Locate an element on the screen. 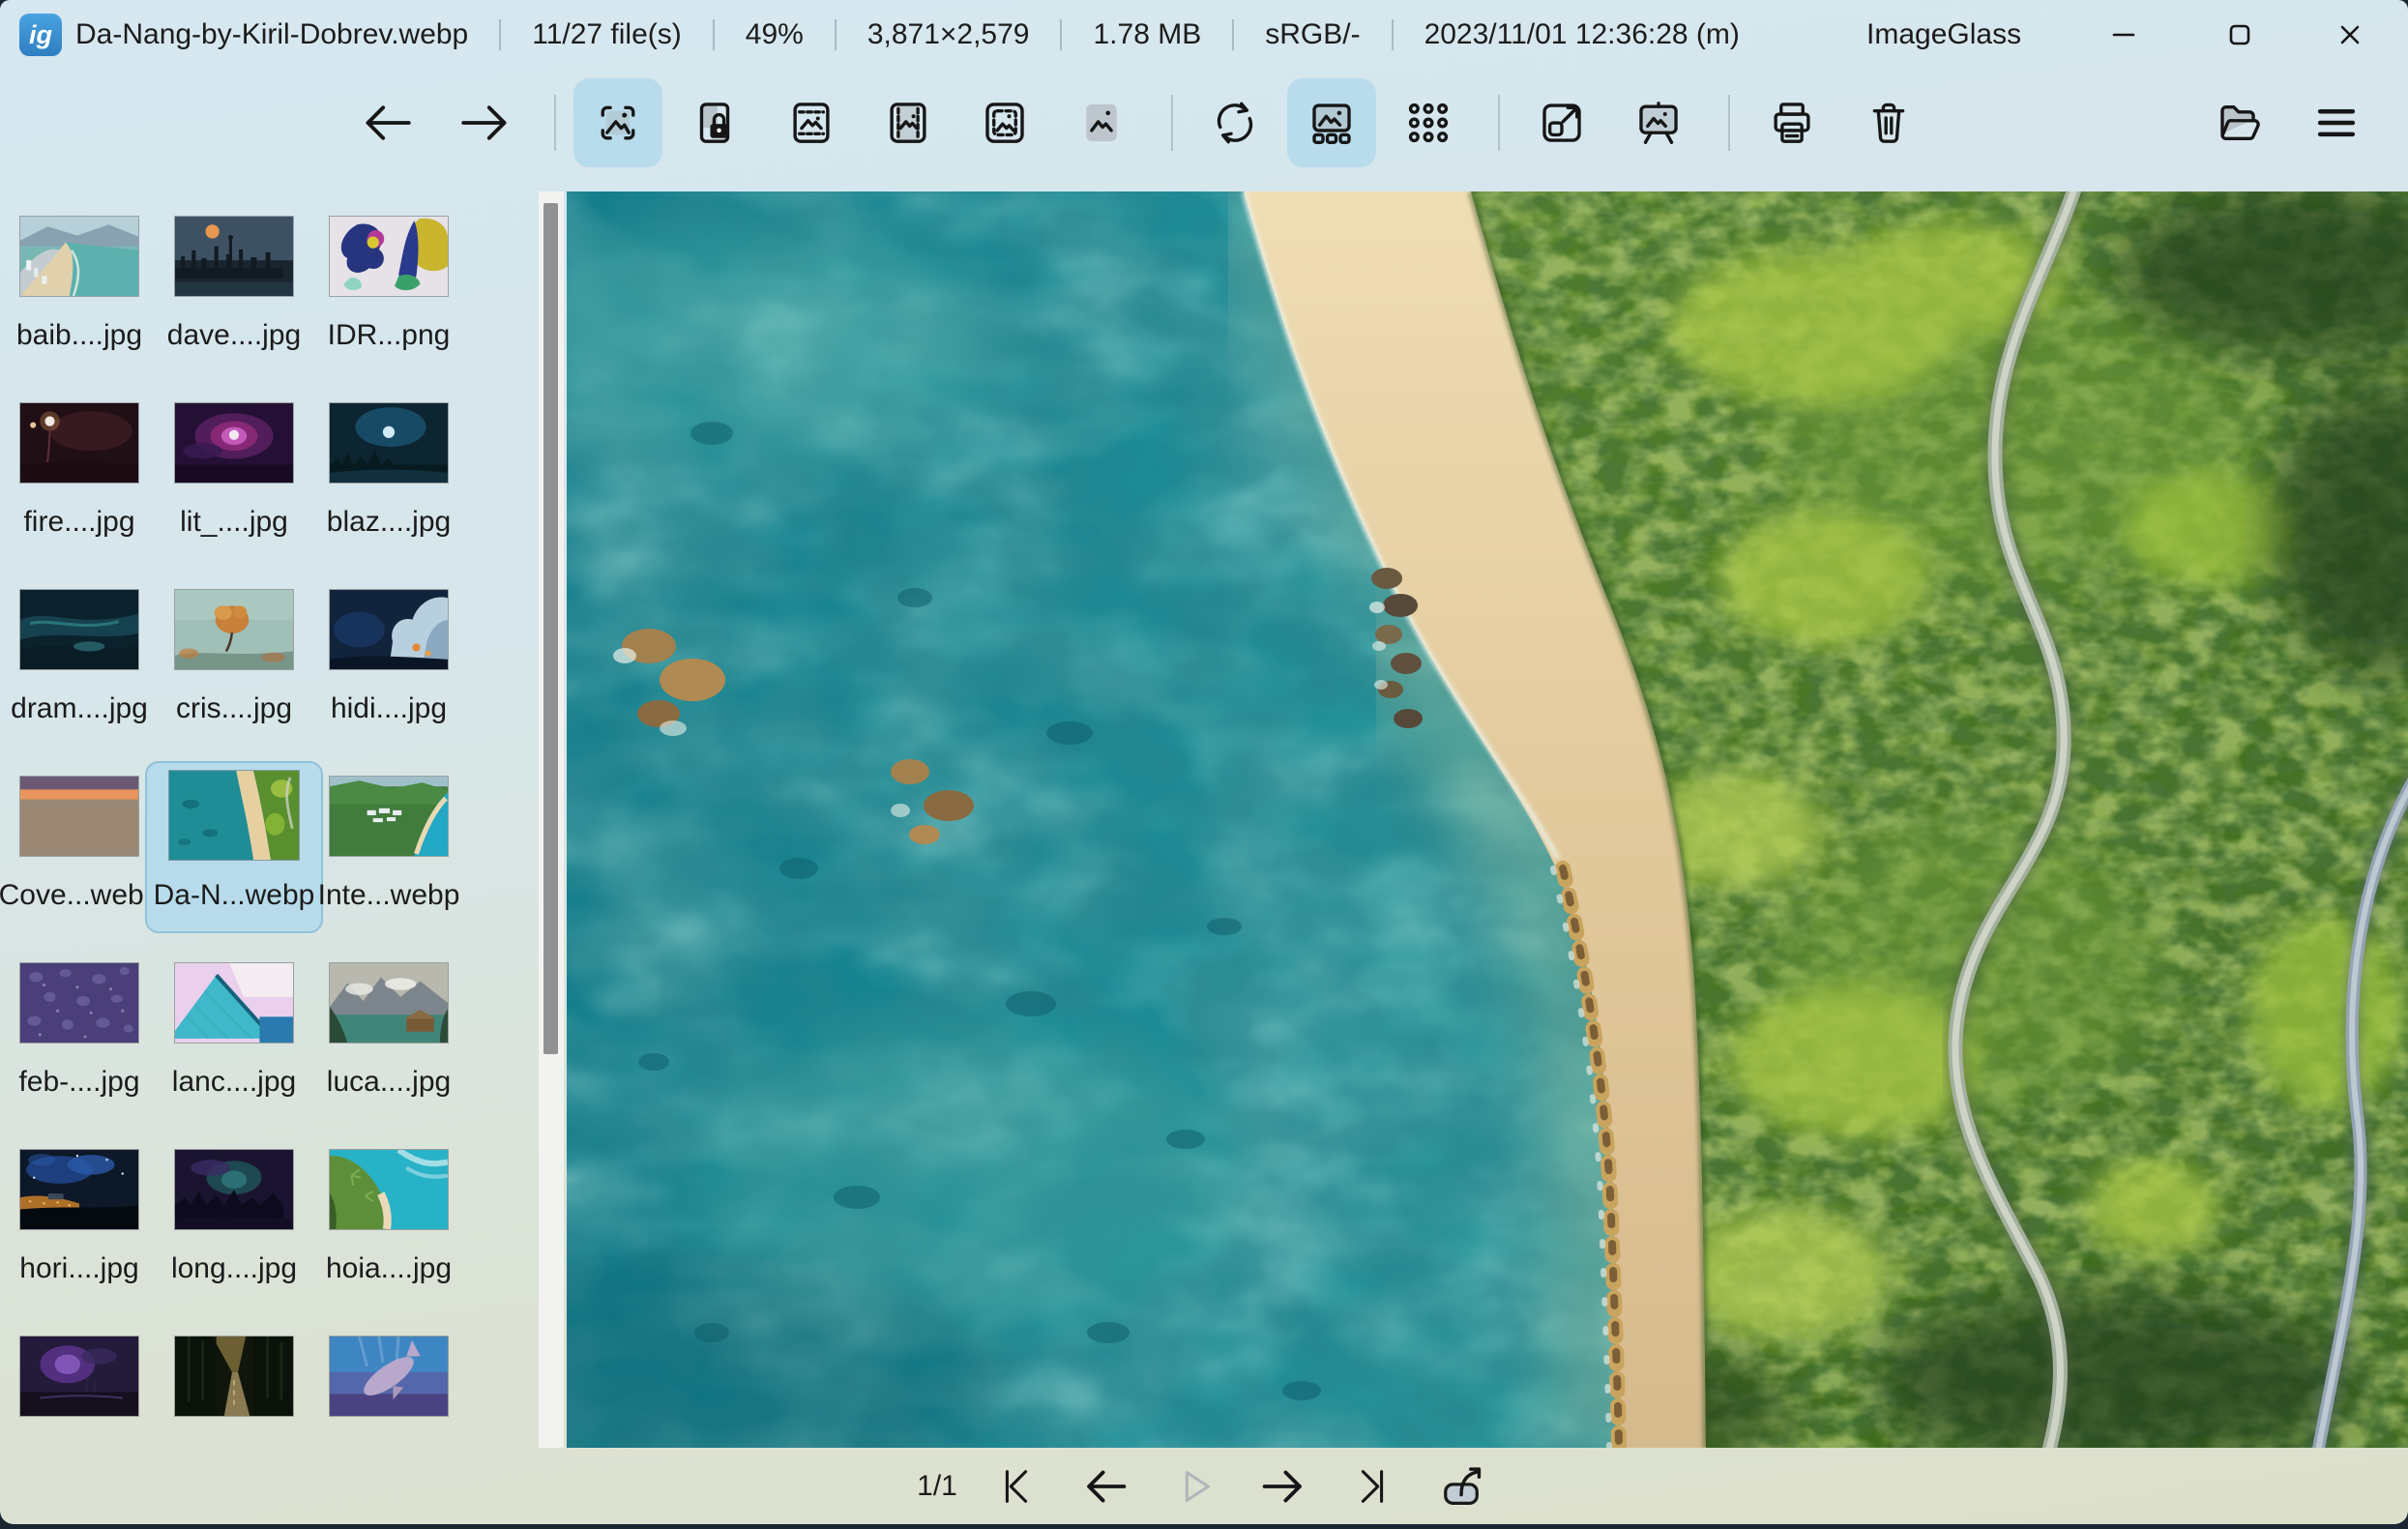 Image resolution: width=2408 pixels, height=1529 pixels. page-indicator: 1/1 is located at coordinates (937, 1485).